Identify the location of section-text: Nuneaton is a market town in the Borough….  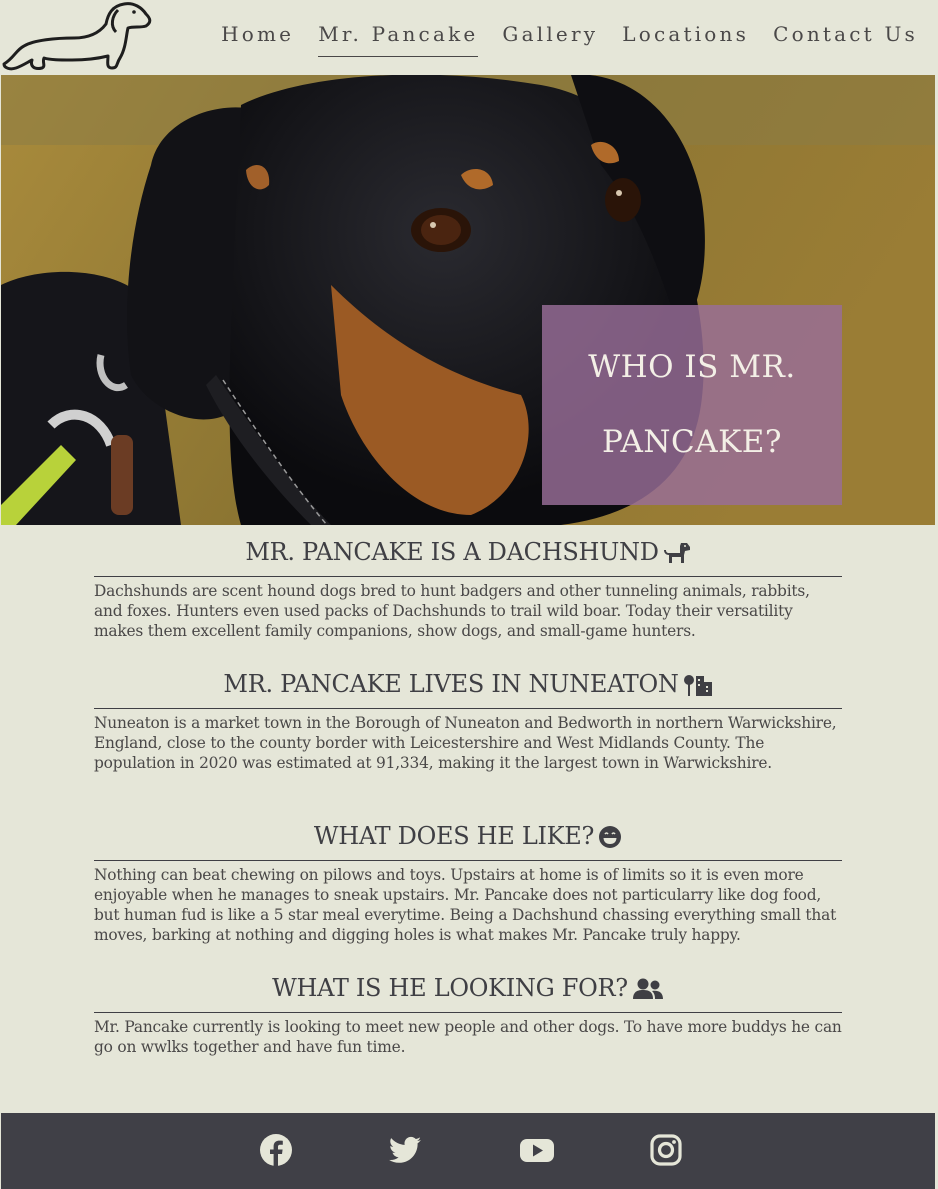
(465, 743).